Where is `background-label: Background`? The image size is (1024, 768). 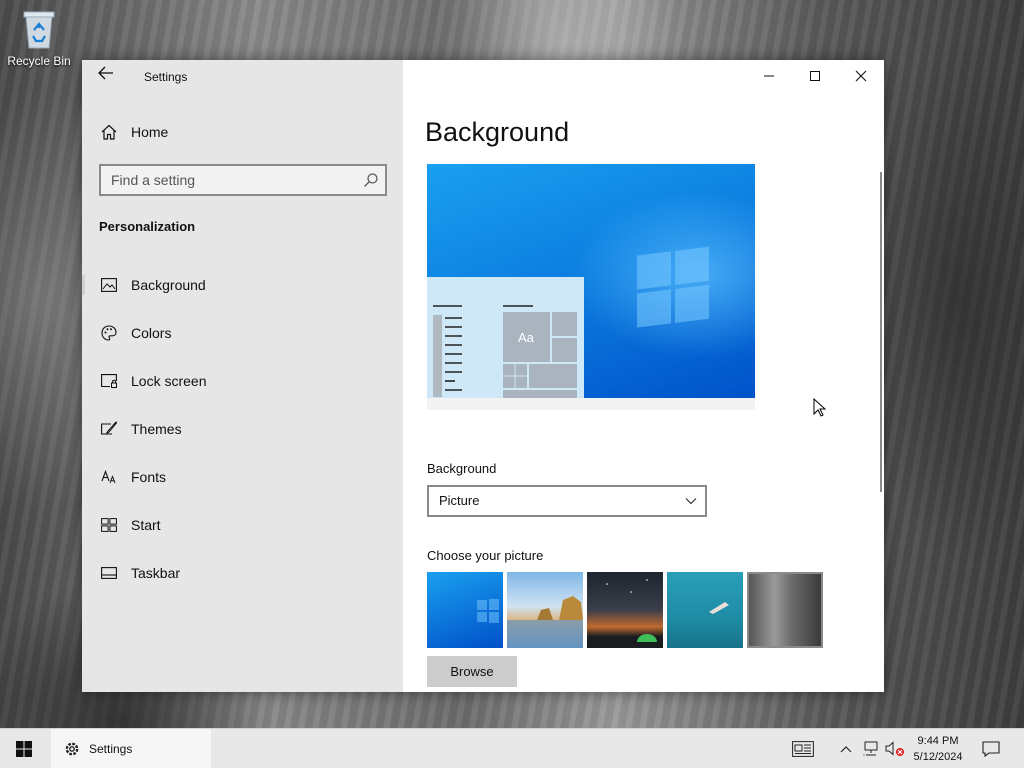
background-label: Background is located at coordinates (462, 468).